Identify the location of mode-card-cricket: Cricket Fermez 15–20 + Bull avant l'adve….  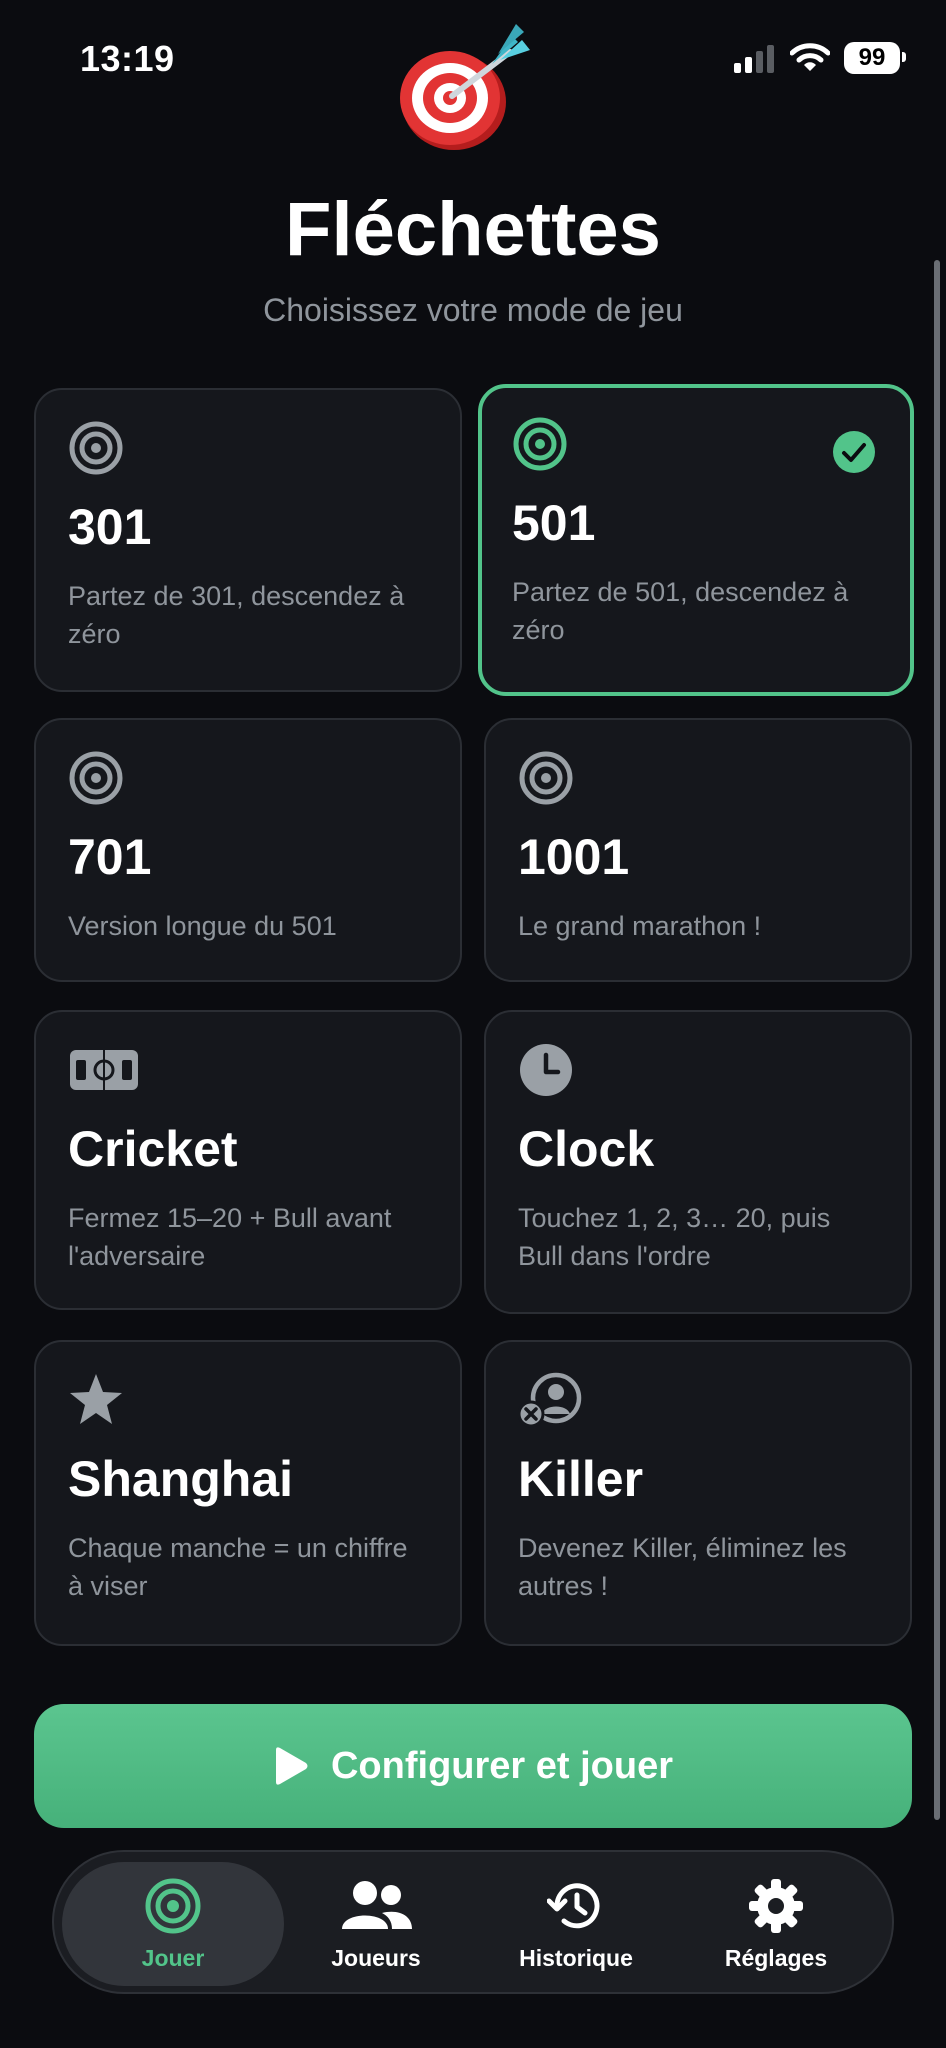
(248, 1160).